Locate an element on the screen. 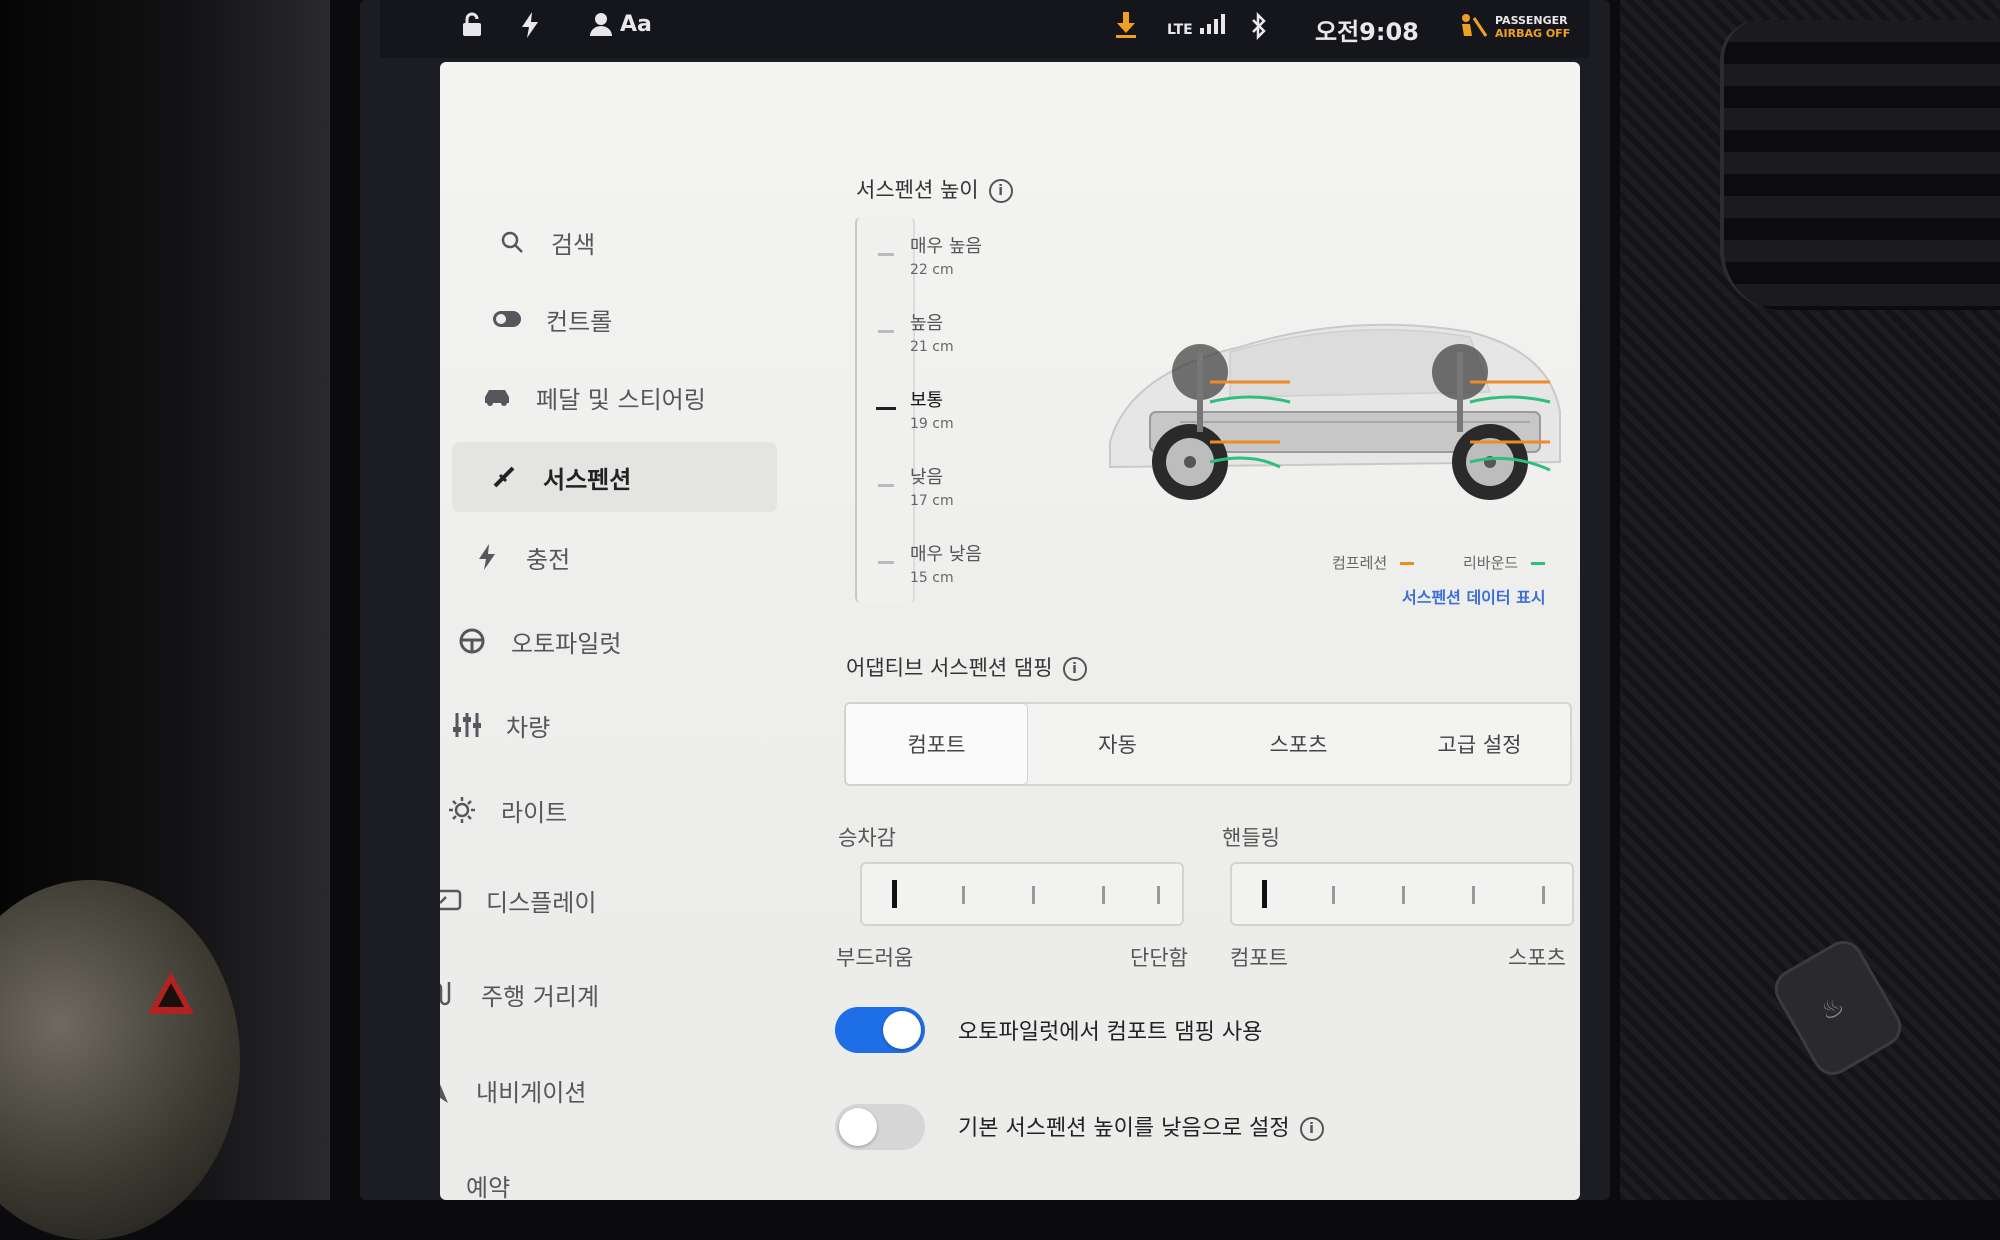  sidebar-item-display: 디스플레이 is located at coordinates (585, 900).